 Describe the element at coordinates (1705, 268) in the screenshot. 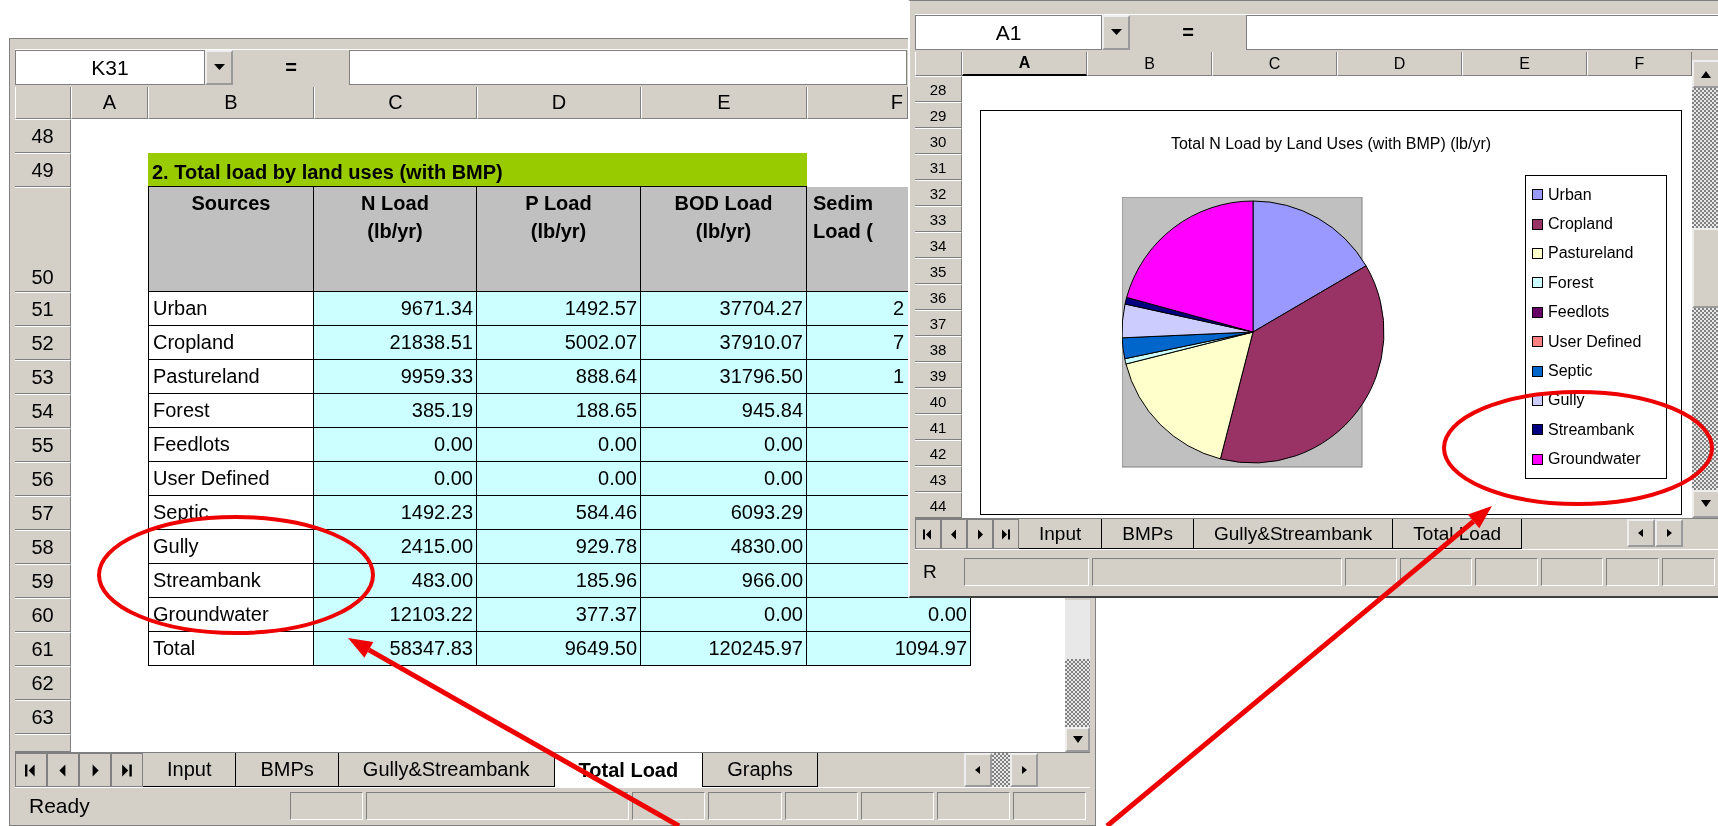

I see `scroll-thumb` at that location.